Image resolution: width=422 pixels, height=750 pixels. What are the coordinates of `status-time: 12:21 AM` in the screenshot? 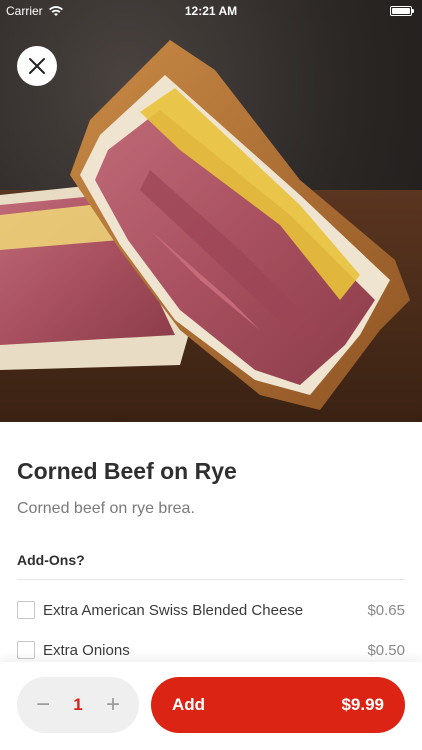 It's located at (211, 11).